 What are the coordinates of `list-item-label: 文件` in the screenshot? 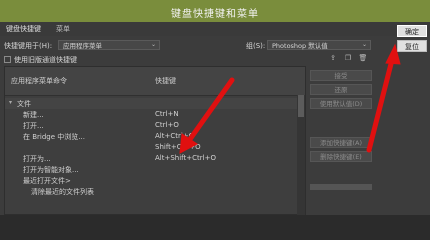 It's located at (24, 104).